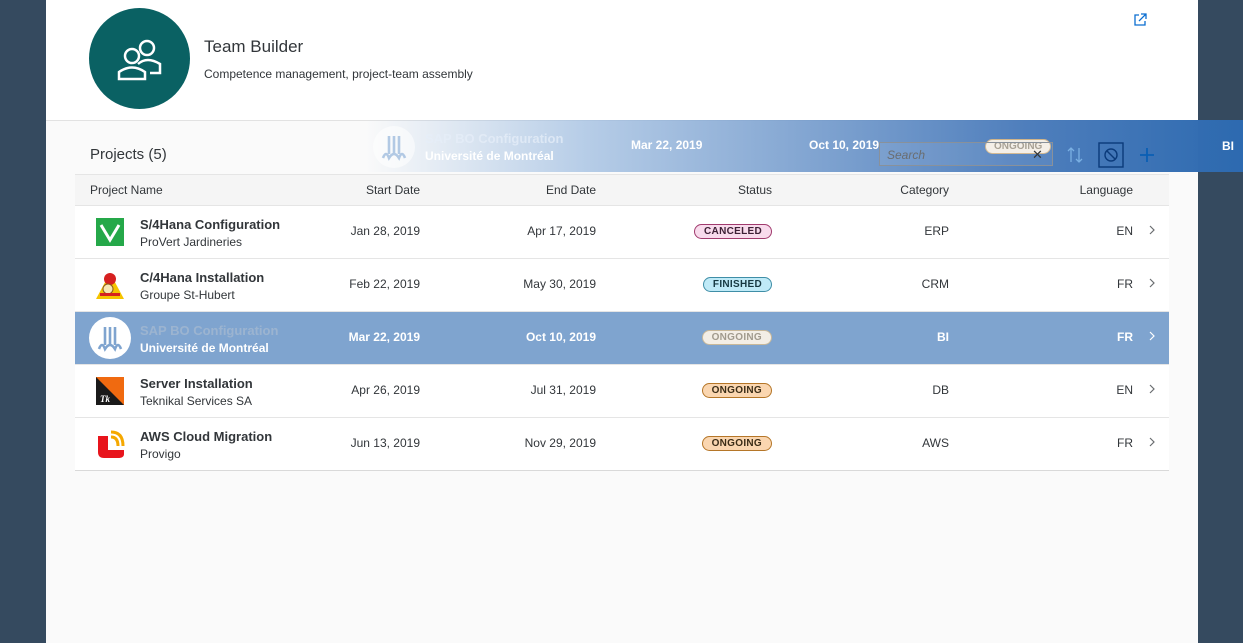 The width and height of the screenshot is (1243, 643). I want to click on status-badge: FINISHED, so click(737, 284).